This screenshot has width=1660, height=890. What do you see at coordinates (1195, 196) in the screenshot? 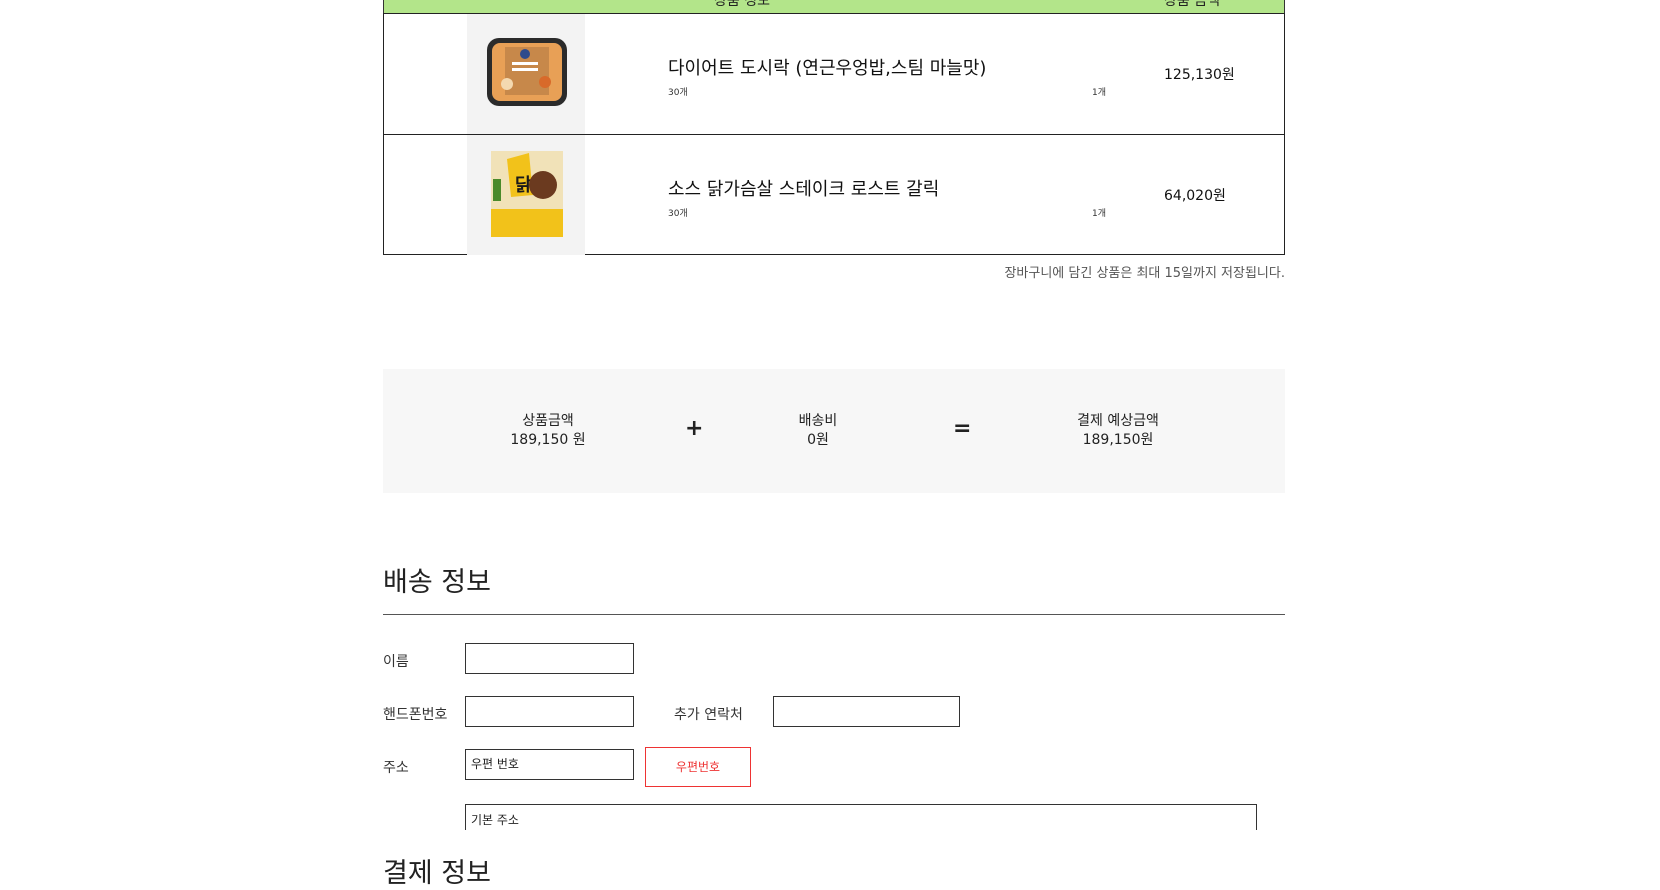
I see `product-price: 64,020원` at bounding box center [1195, 196].